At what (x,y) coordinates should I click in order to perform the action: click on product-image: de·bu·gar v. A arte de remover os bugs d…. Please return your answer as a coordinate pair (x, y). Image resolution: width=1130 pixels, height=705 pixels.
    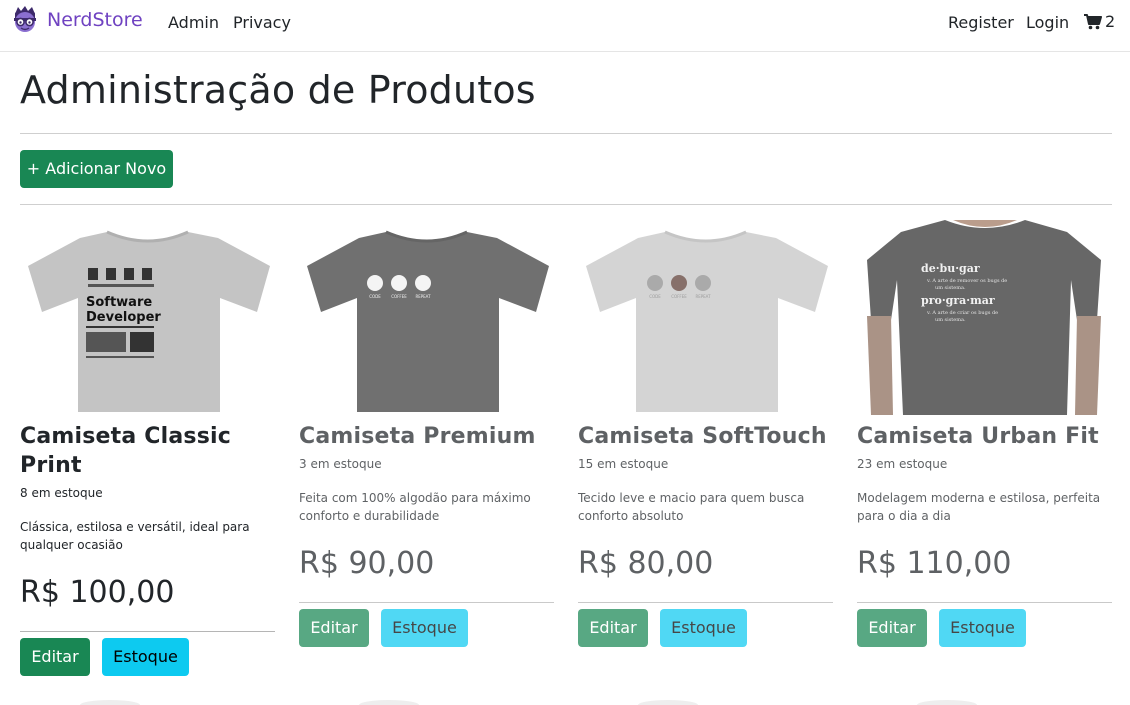
    Looking at the image, I should click on (984, 317).